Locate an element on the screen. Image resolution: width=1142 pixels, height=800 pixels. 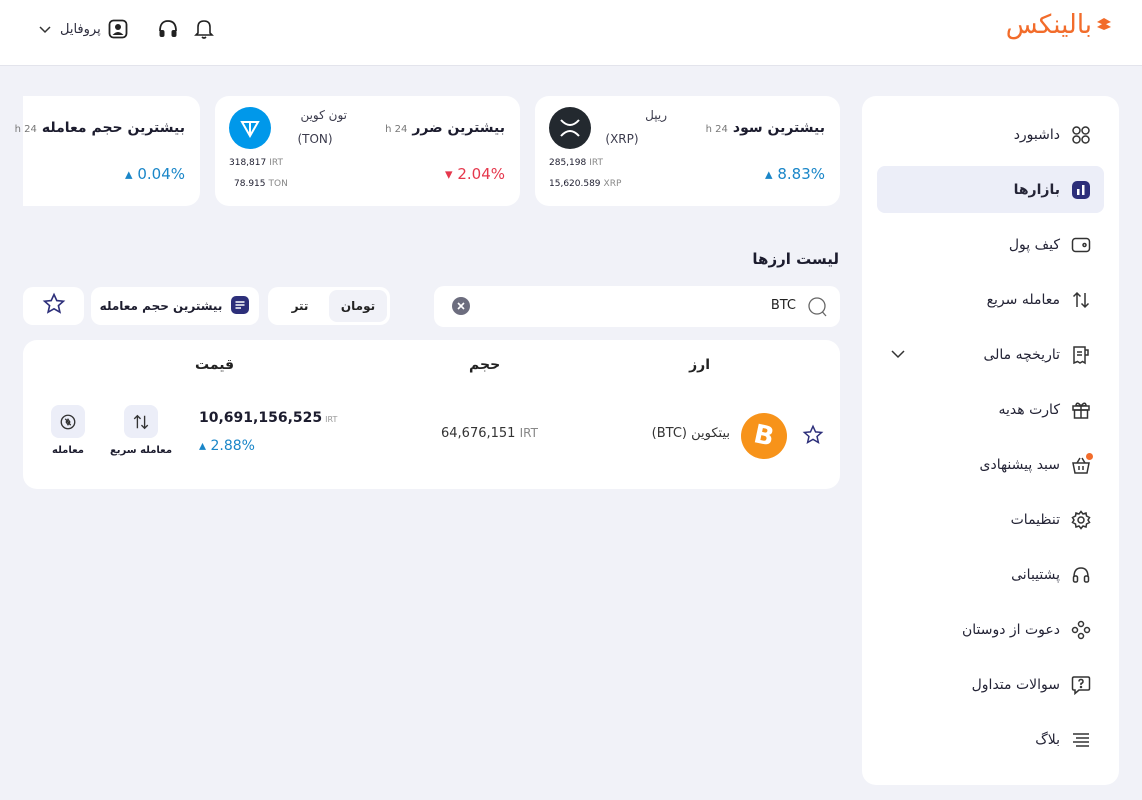
quick-trade-icon-box is located at coordinates (141, 421).